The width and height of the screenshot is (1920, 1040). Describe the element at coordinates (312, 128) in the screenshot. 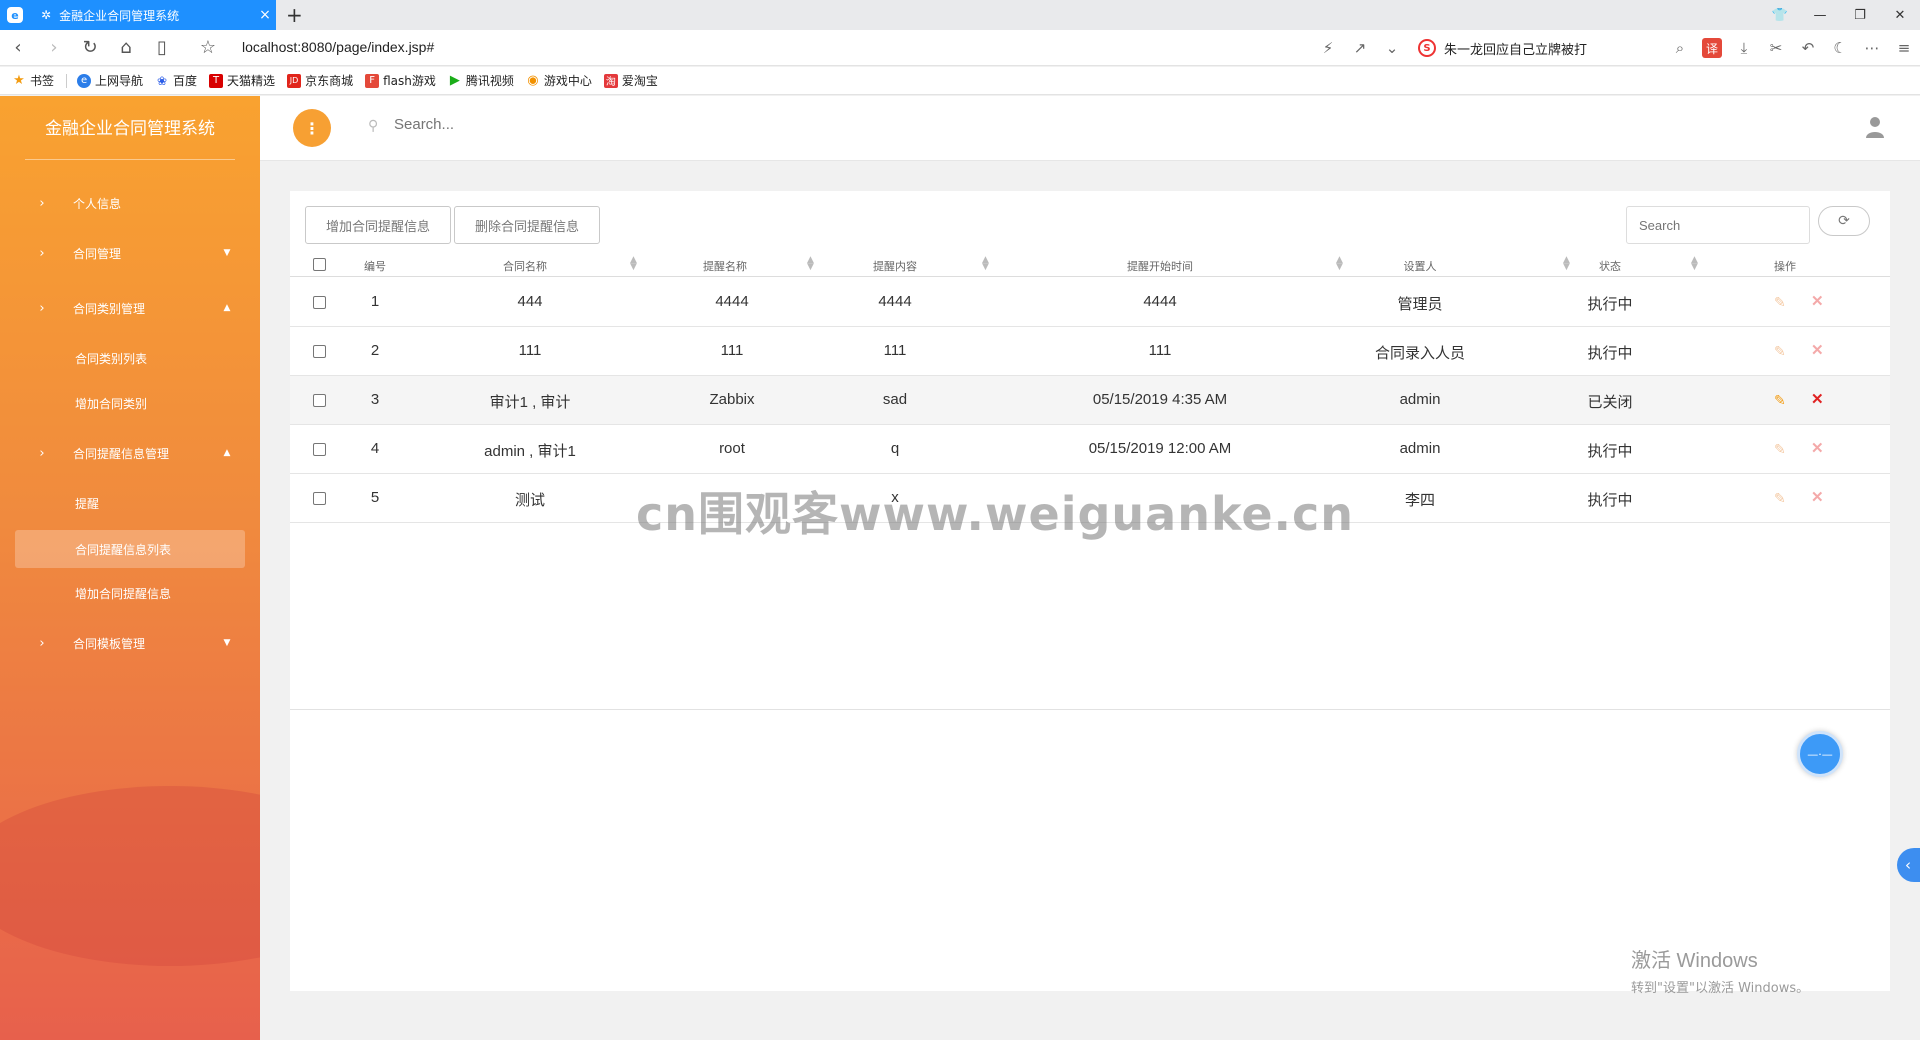

I see `more-options-button: ⋮` at that location.